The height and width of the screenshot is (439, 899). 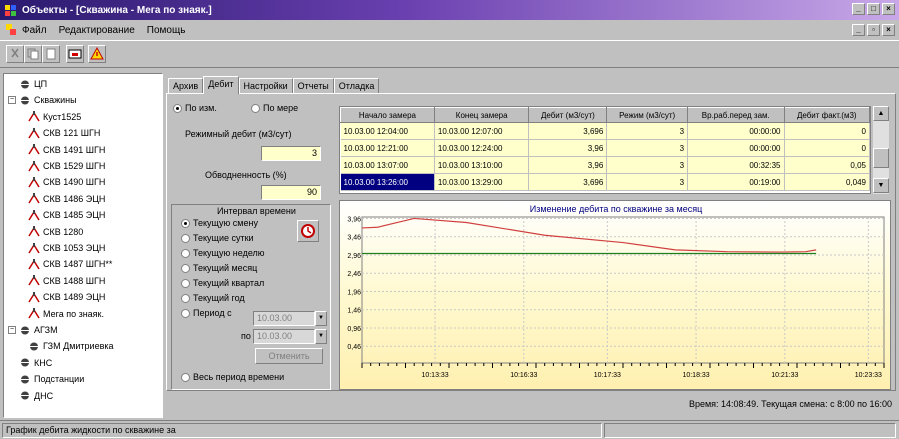 What do you see at coordinates (881, 113) in the screenshot?
I see `scroll-up-button: ▲` at bounding box center [881, 113].